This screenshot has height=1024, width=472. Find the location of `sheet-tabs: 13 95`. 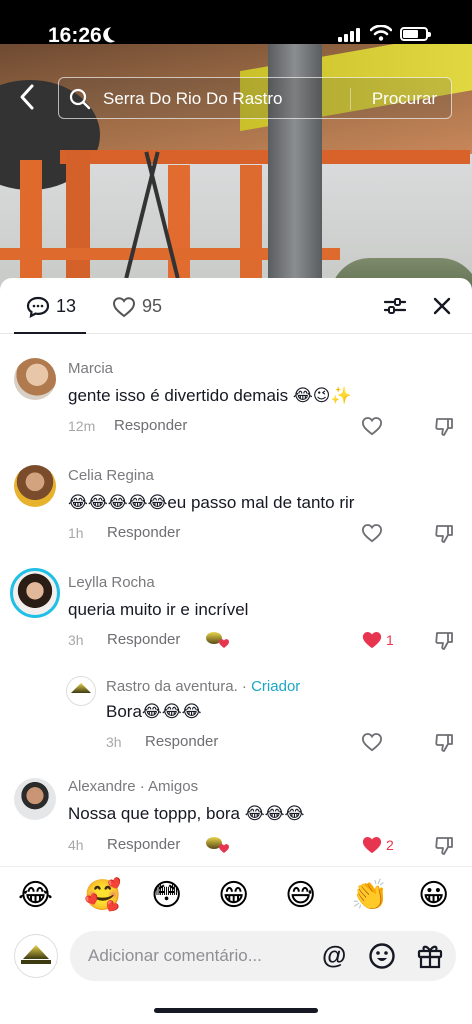

sheet-tabs: 13 95 is located at coordinates (236, 306).